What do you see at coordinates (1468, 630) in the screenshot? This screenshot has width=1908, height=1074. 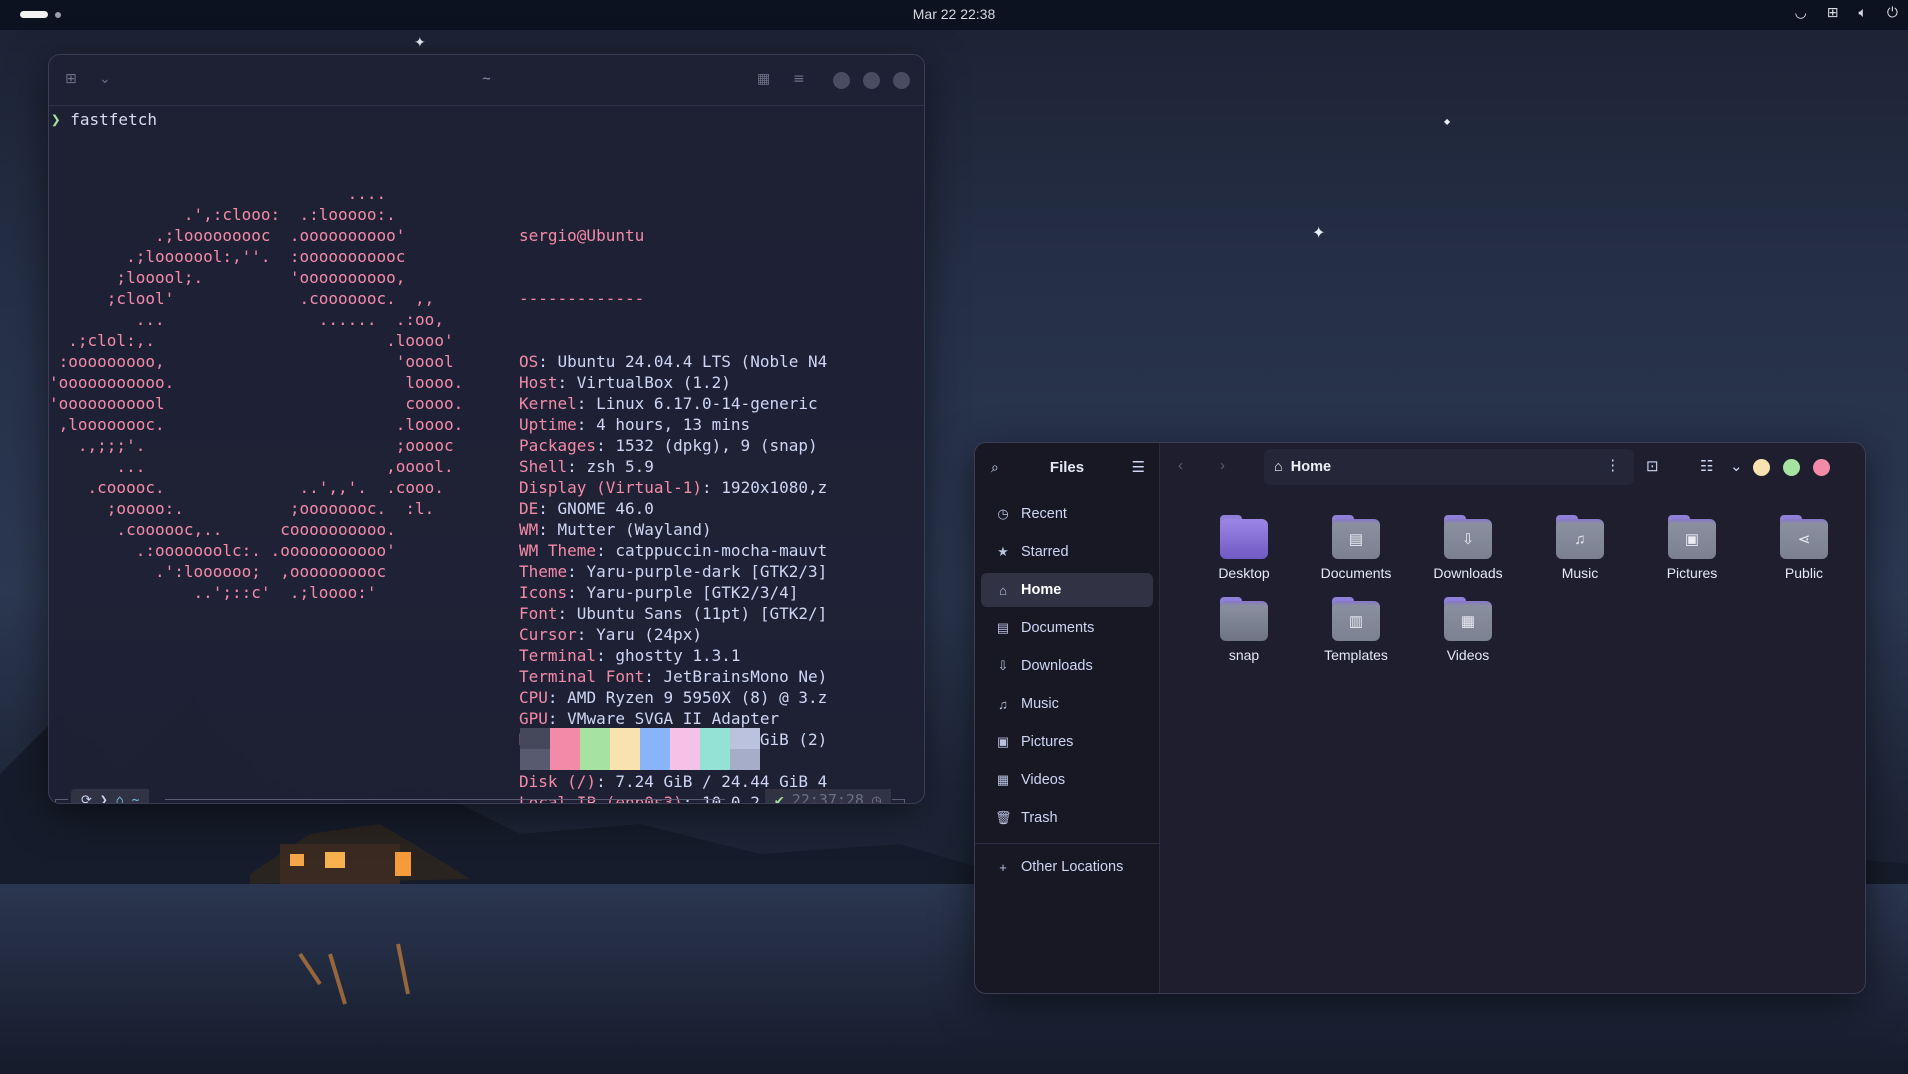 I see `folder-item: ▦ Videos` at bounding box center [1468, 630].